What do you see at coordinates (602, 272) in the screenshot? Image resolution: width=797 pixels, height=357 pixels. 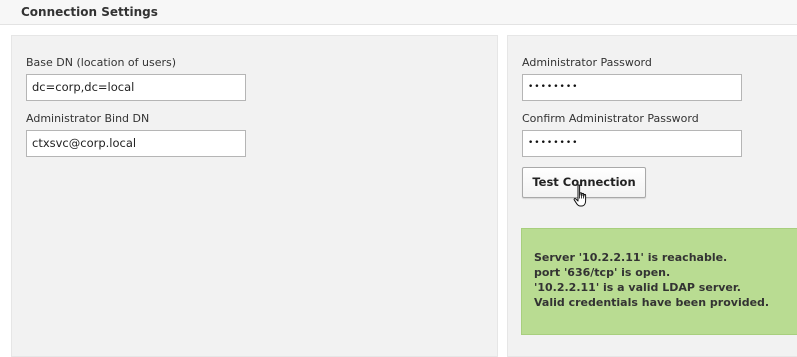 I see `status-line-port: port '636/tcp' is open.` at bounding box center [602, 272].